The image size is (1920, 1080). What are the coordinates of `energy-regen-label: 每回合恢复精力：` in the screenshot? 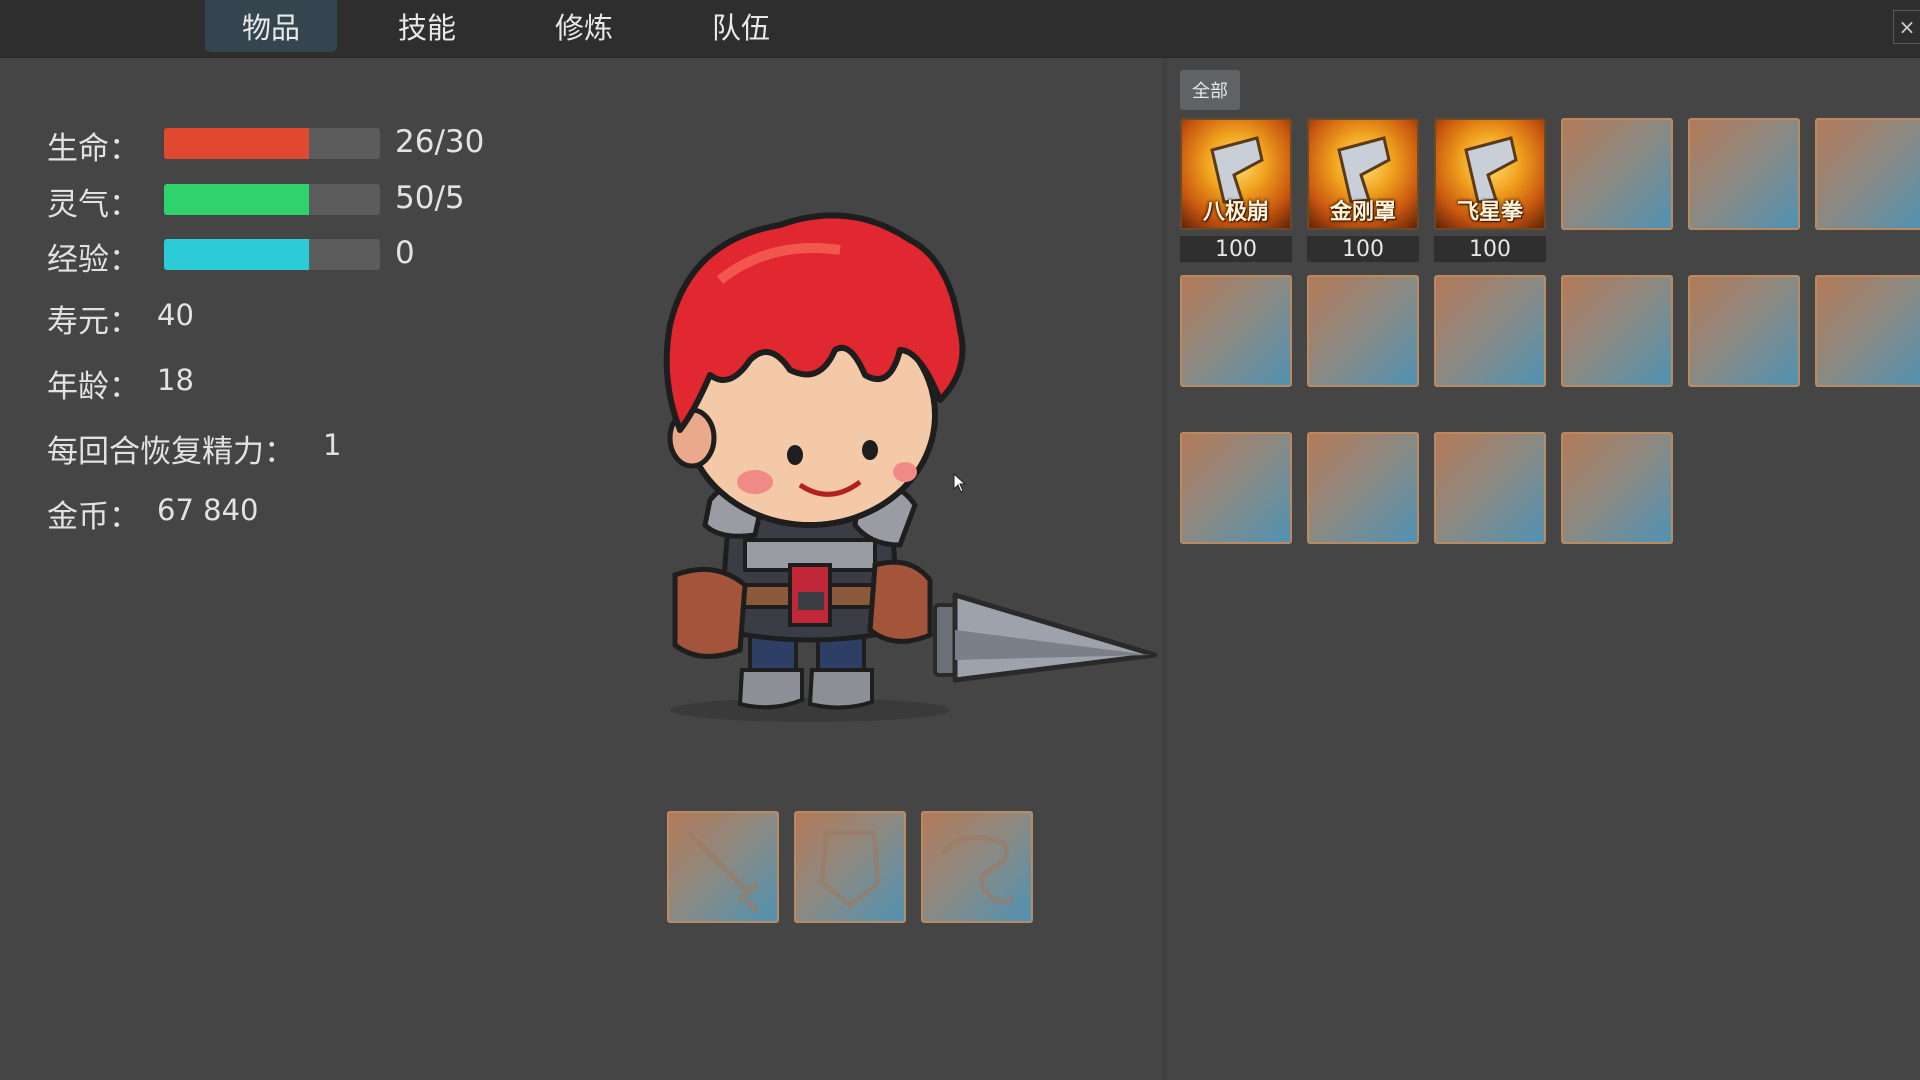 It's located at (171, 452).